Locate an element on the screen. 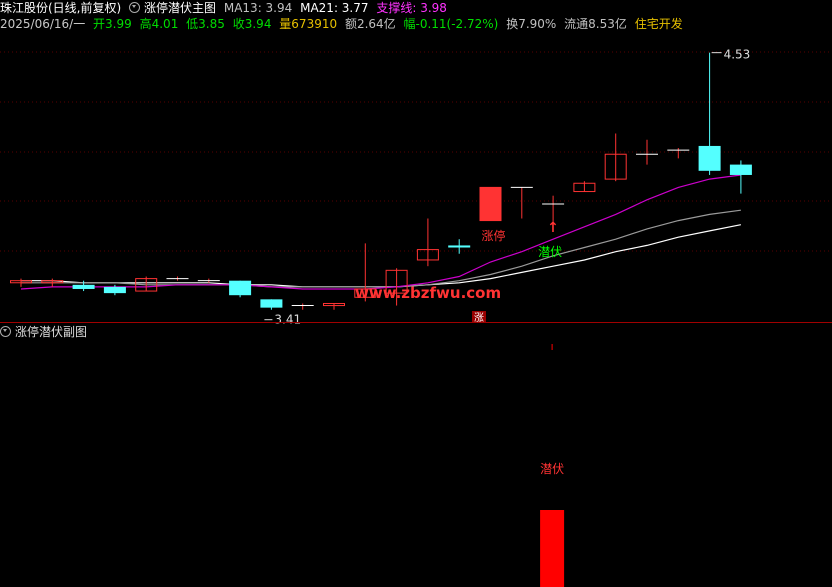 The width and height of the screenshot is (832, 587). sub-chart-title: 涨停潜伏副图 is located at coordinates (51, 332).